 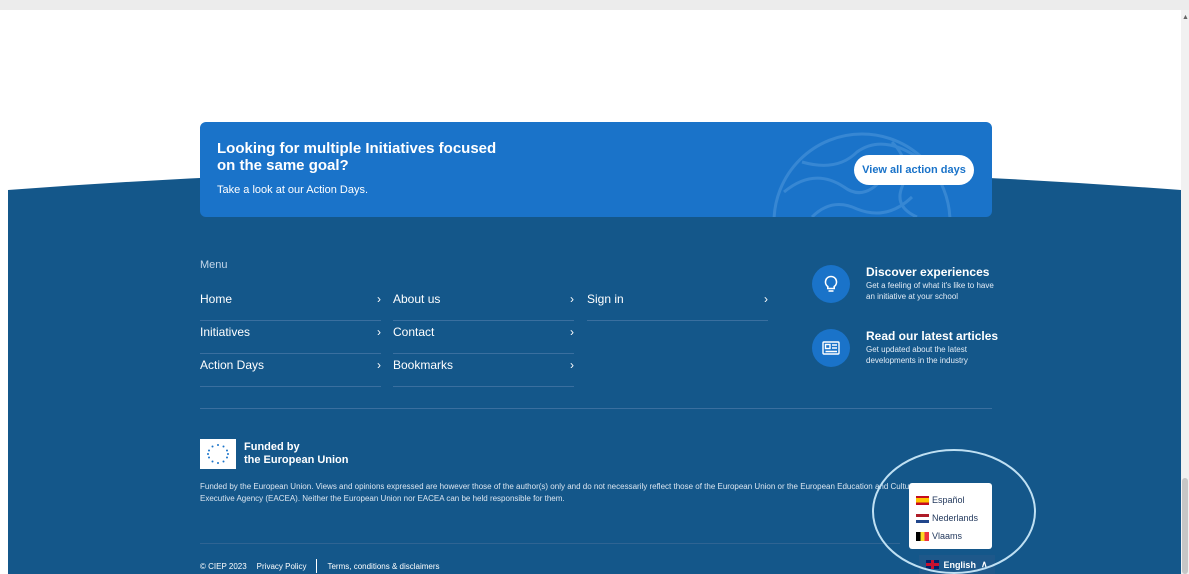 I want to click on language-dropdown-menu: Español Nederlands Vlaams, so click(x=950, y=516).